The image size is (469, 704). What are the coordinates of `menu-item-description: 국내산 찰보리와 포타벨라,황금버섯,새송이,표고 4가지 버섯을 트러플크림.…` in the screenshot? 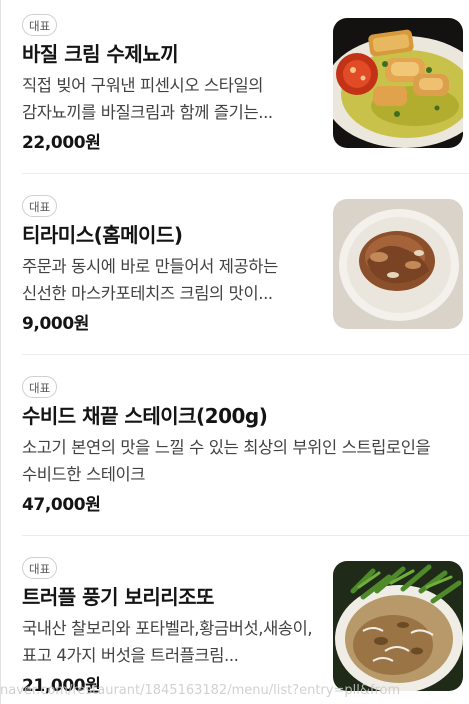 It's located at (167, 642).